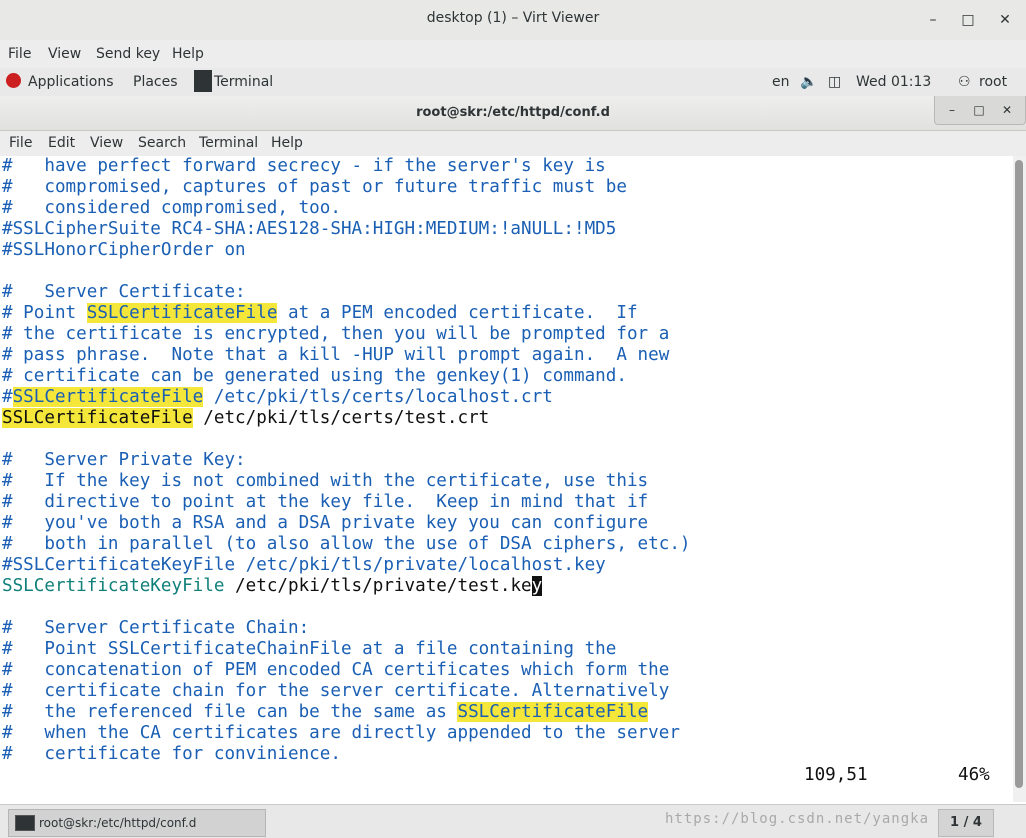  I want to click on maximize-icon: □, so click(968, 20).